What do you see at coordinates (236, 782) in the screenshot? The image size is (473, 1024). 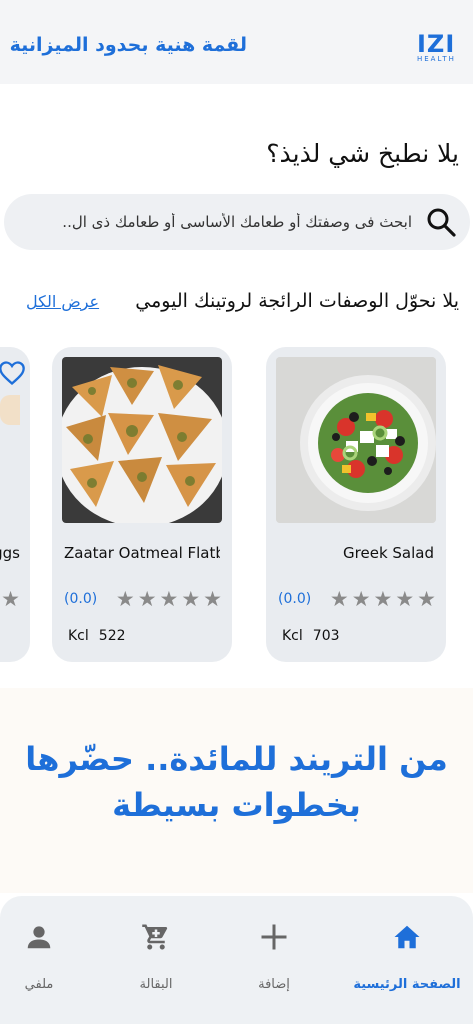 I see `promo-headline: من التريند للمائدة.. حضّرها بخطوات بسيطة` at bounding box center [236, 782].